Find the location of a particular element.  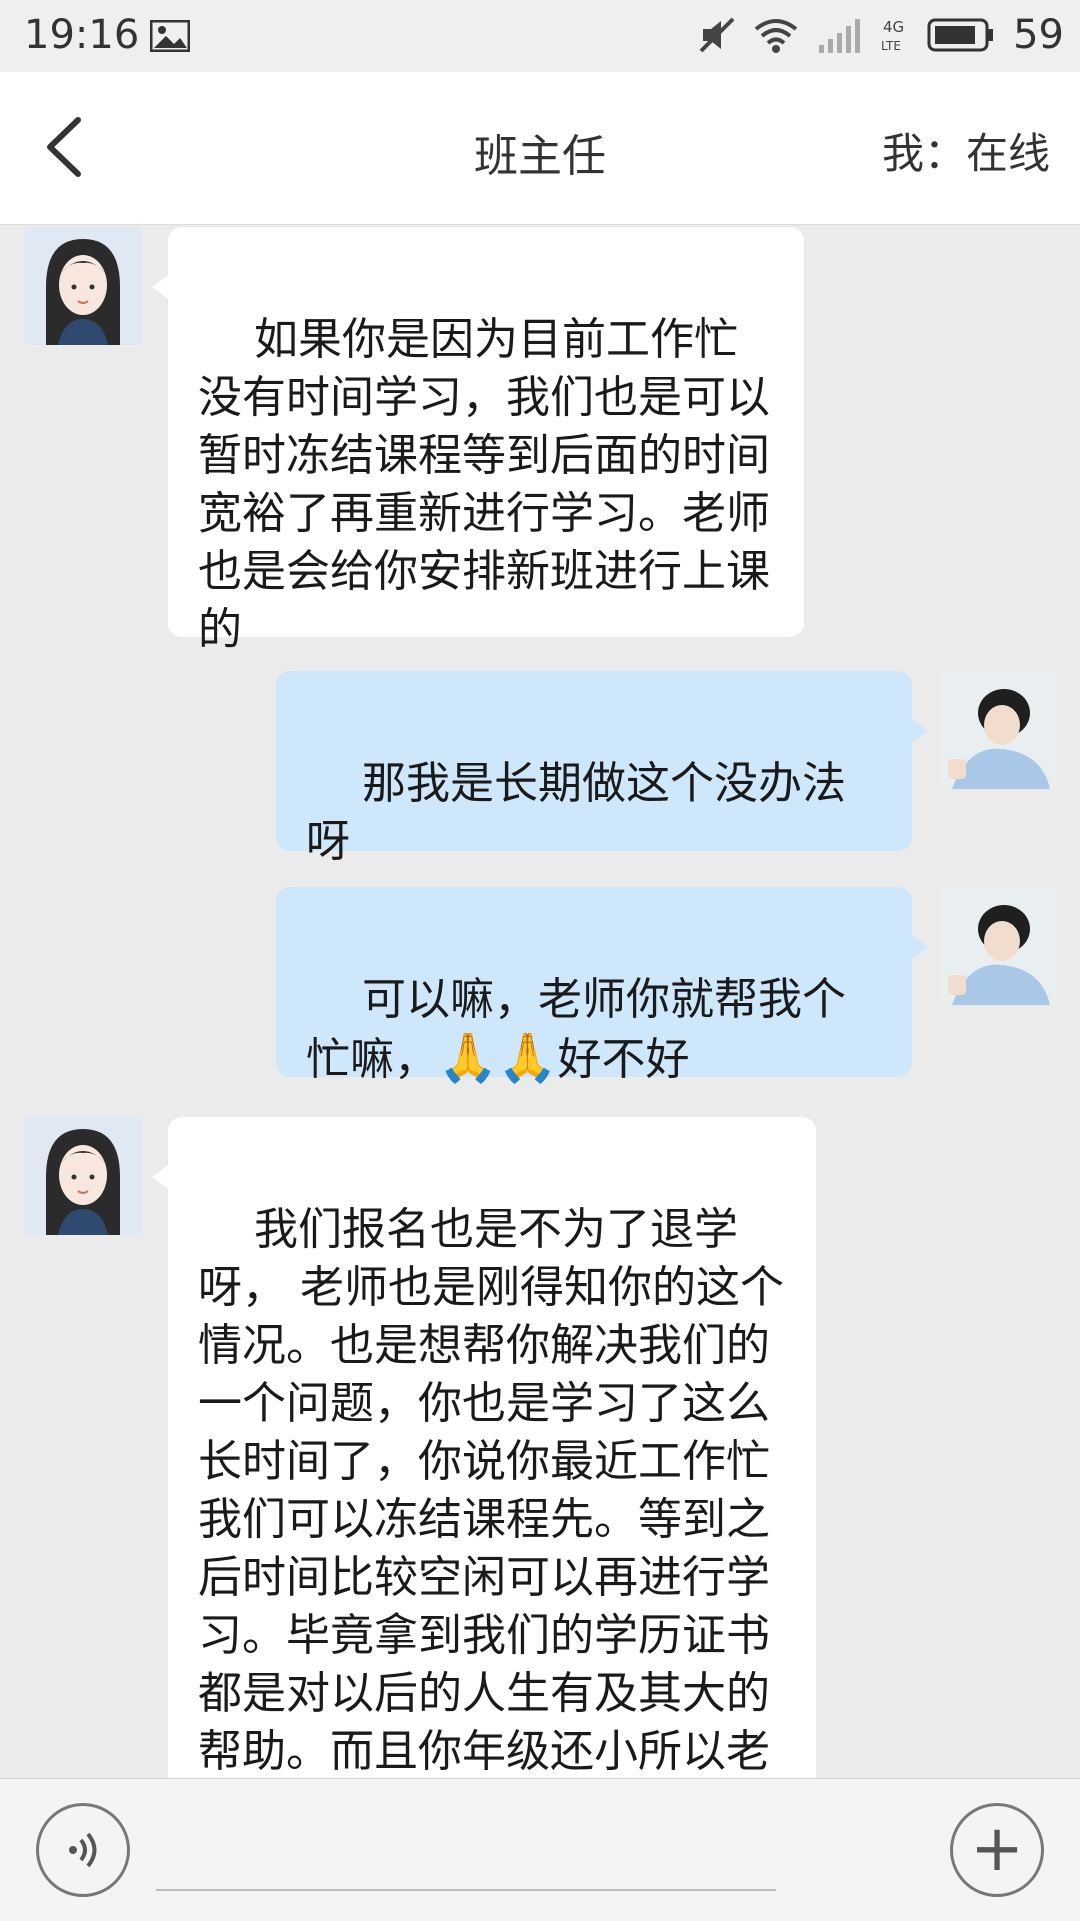

status-time: 19:16 is located at coordinates (82, 35).